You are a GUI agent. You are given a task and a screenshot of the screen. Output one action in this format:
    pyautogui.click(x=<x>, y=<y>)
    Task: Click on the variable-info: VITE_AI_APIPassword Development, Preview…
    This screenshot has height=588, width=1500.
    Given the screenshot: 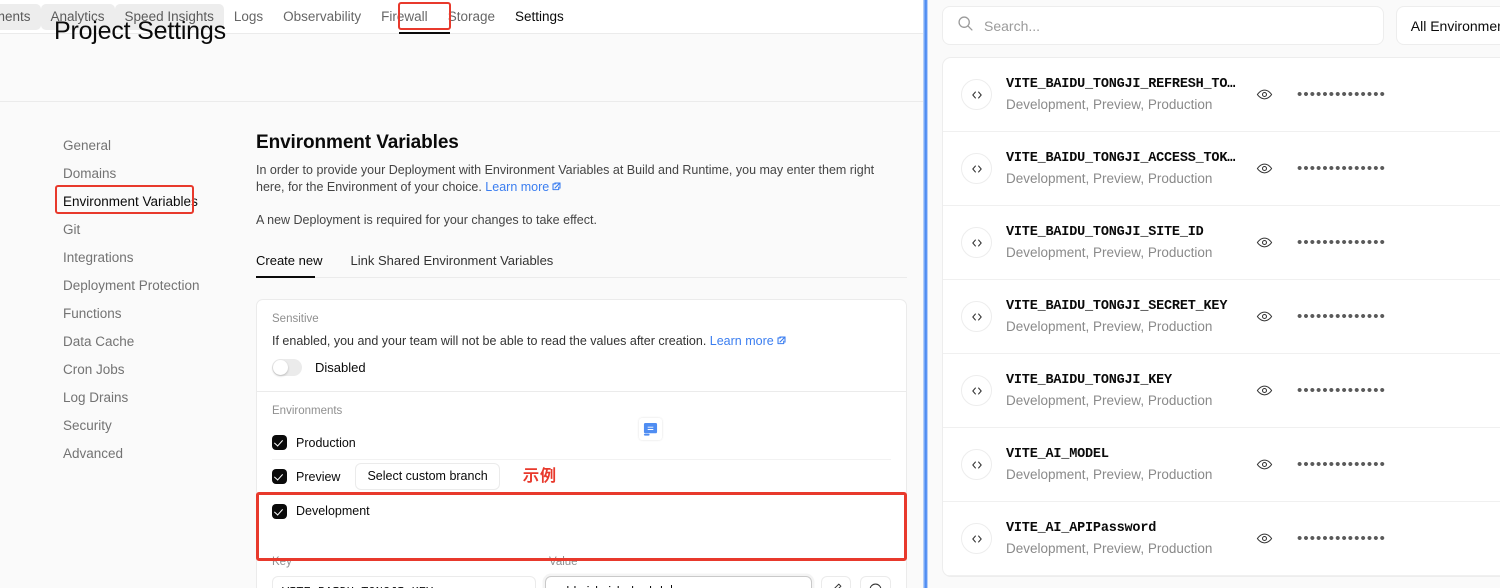 What is the action you would take?
    pyautogui.click(x=1124, y=539)
    